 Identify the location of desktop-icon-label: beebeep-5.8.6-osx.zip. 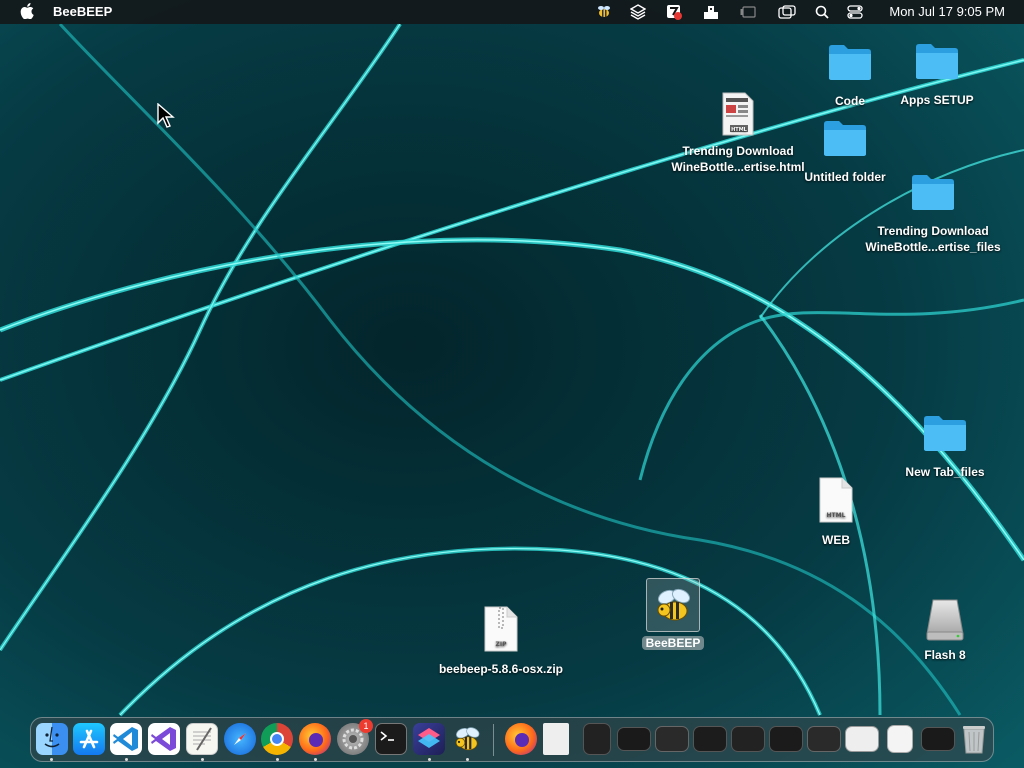
(501, 669).